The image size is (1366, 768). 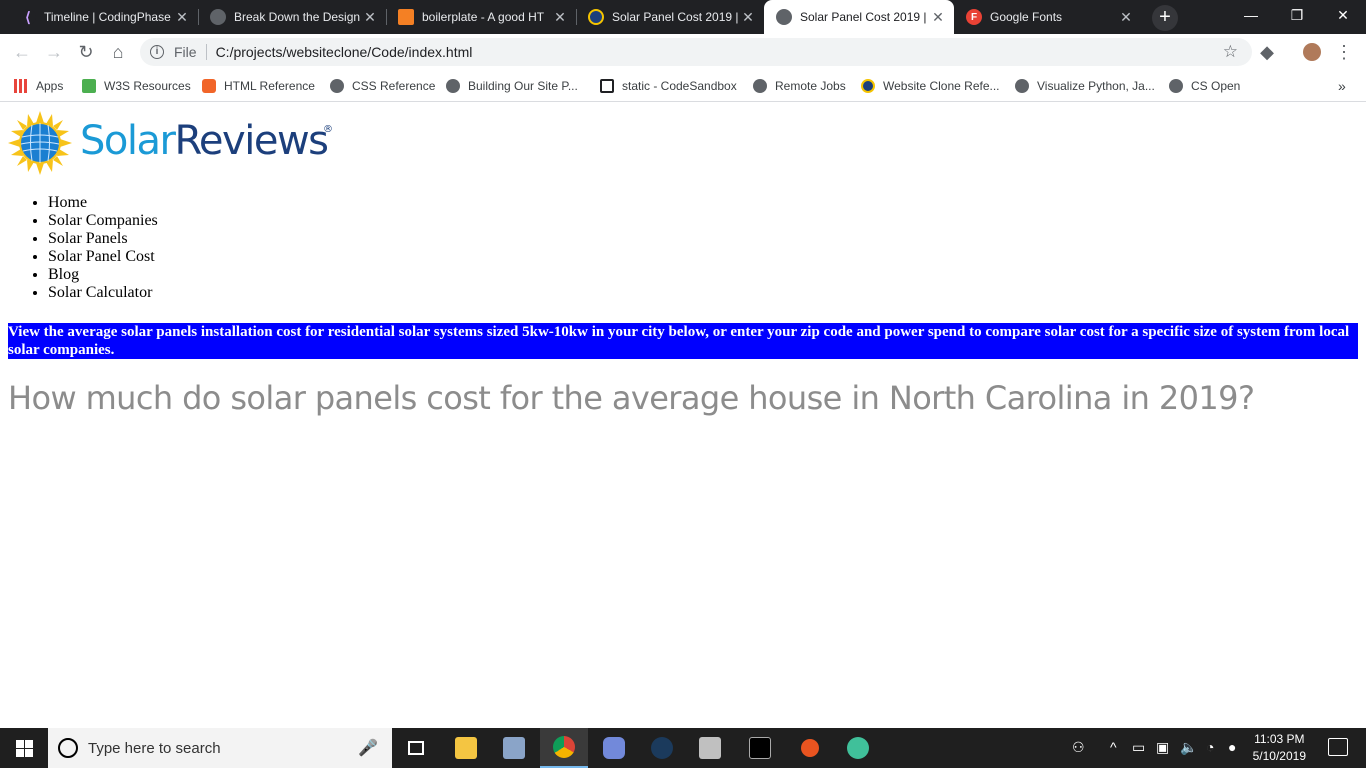 I want to click on atom-icon, so click(x=858, y=748).